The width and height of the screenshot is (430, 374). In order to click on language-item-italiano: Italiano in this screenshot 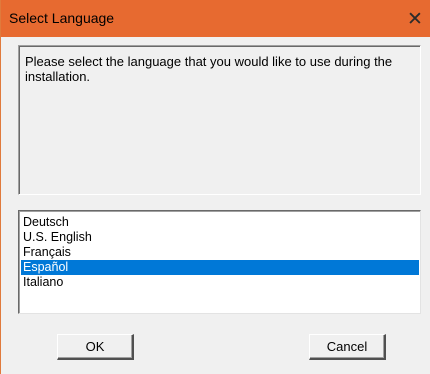, I will do `click(220, 282)`.